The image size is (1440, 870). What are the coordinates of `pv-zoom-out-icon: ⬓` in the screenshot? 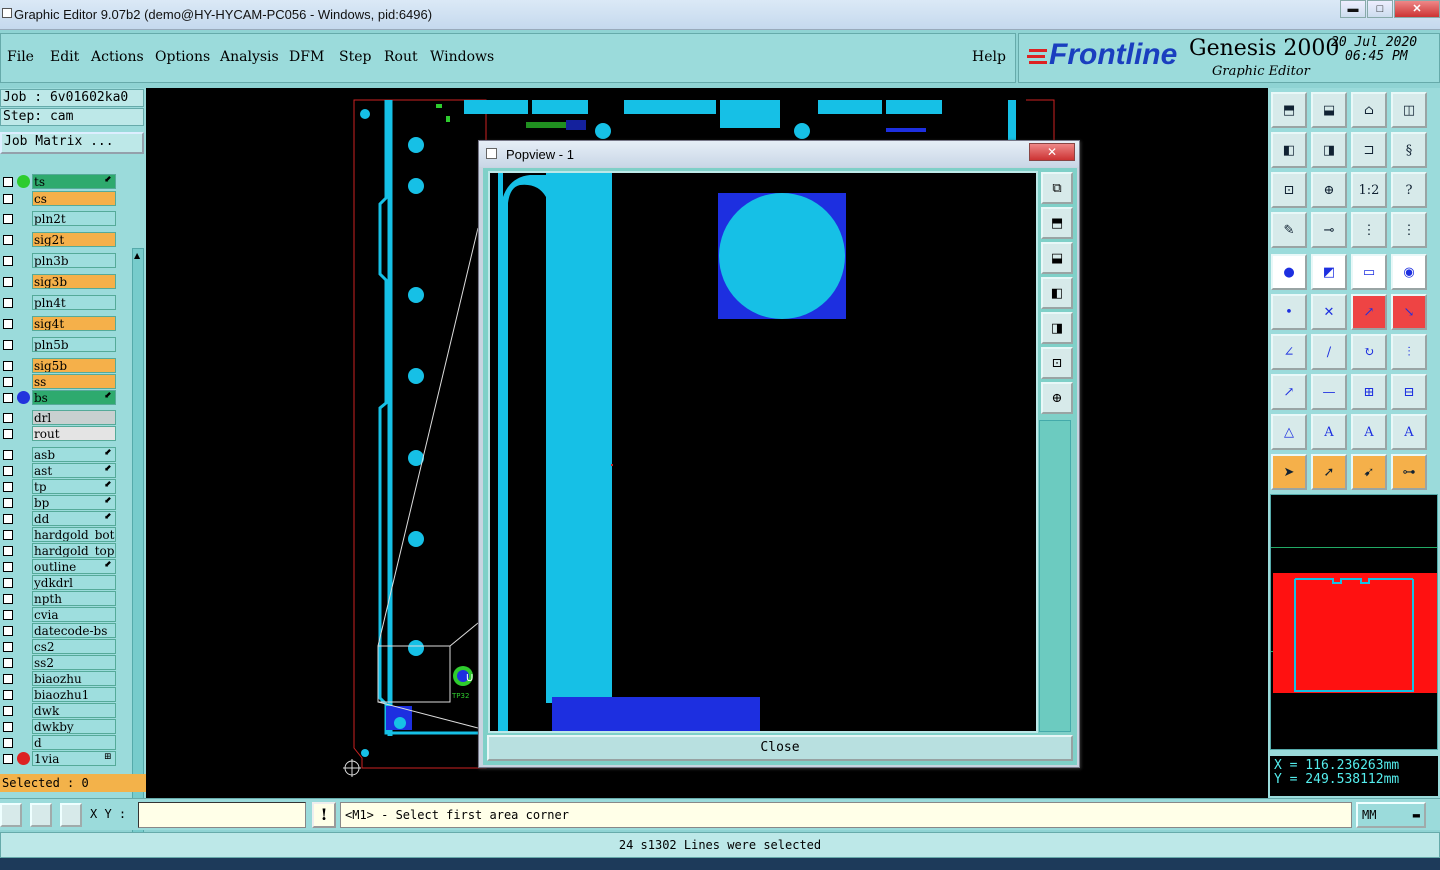 It's located at (1057, 258).